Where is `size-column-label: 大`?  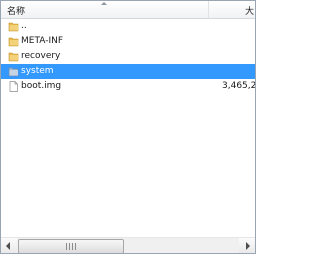
size-column-label: 大 is located at coordinates (250, 12).